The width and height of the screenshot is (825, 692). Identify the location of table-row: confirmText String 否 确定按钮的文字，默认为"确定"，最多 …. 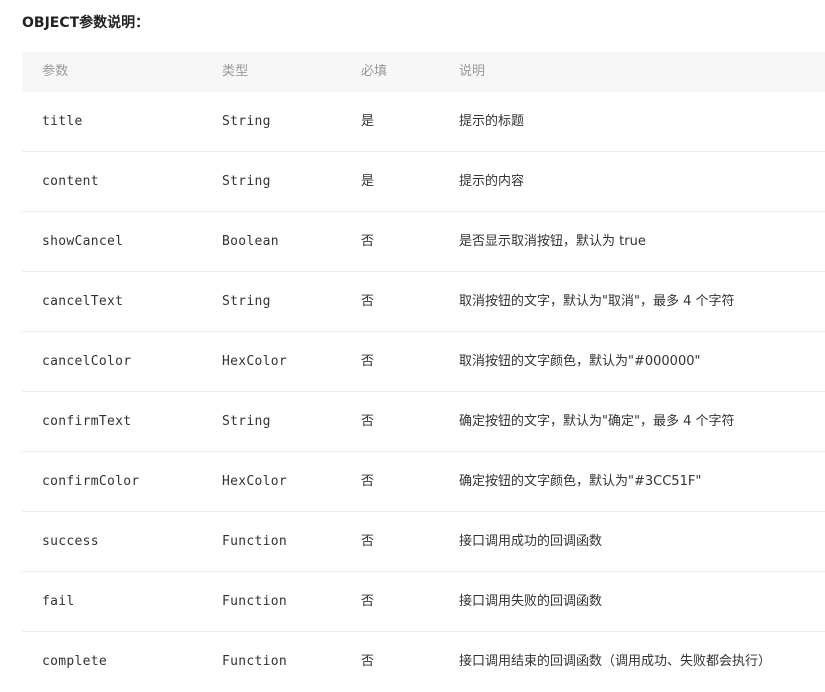
(423, 422).